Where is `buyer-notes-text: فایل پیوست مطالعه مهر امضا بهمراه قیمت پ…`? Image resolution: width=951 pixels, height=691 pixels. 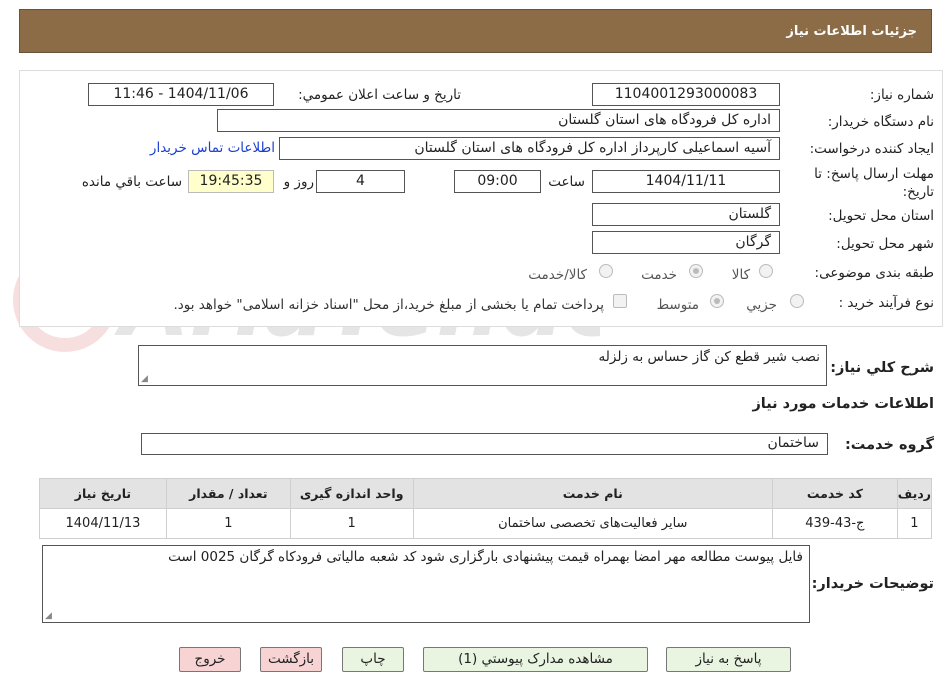
buyer-notes-text: فایل پیوست مطالعه مهر امضا بهمراه قیمت پ… is located at coordinates (485, 557).